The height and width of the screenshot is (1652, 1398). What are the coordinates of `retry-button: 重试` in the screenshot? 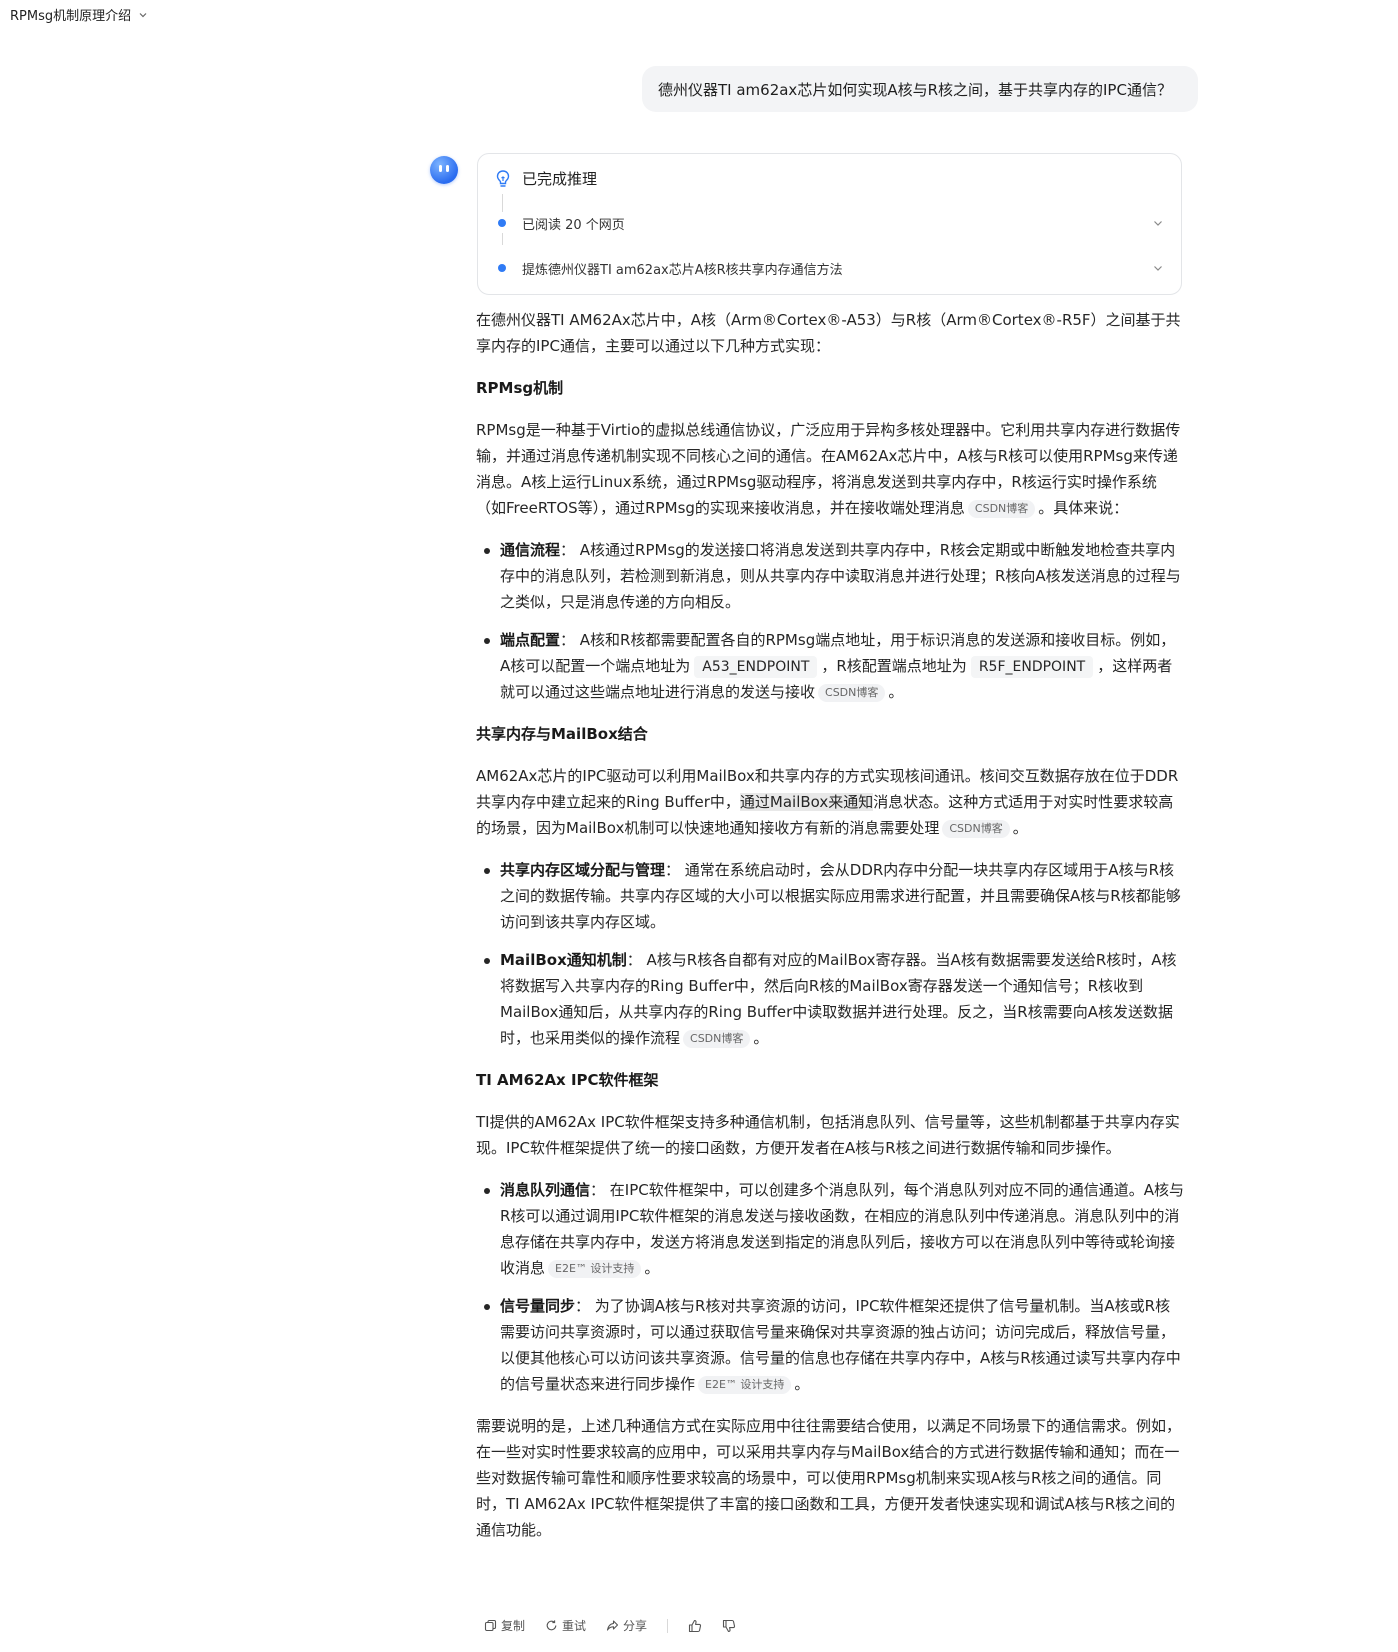 It's located at (565, 1625).